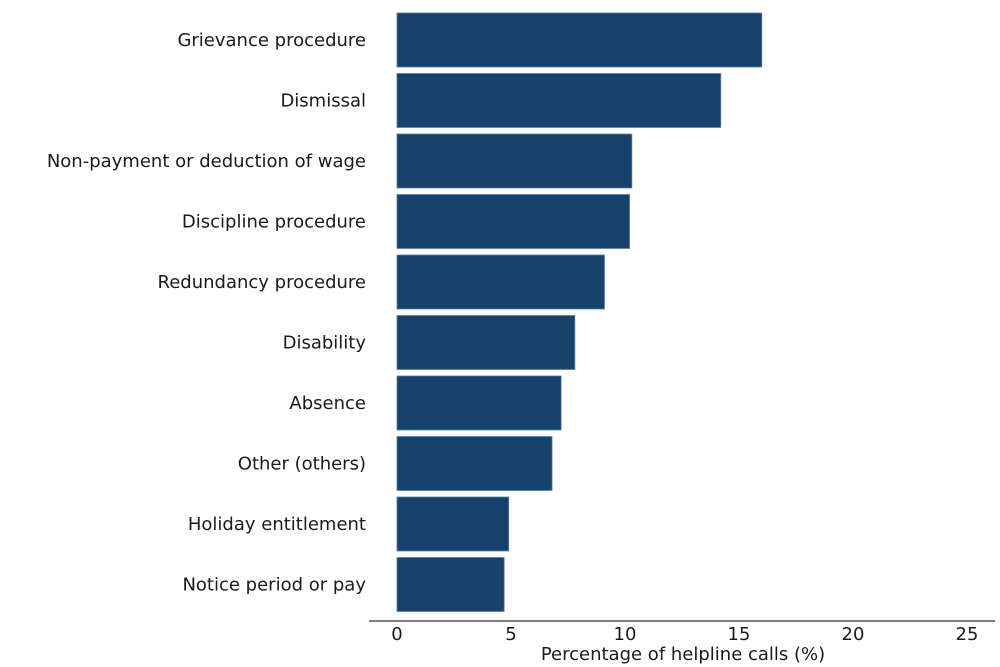 This screenshot has width=1000, height=667. What do you see at coordinates (684, 634) in the screenshot?
I see `x-tick-labels: 0 5 10 15 20 25` at bounding box center [684, 634].